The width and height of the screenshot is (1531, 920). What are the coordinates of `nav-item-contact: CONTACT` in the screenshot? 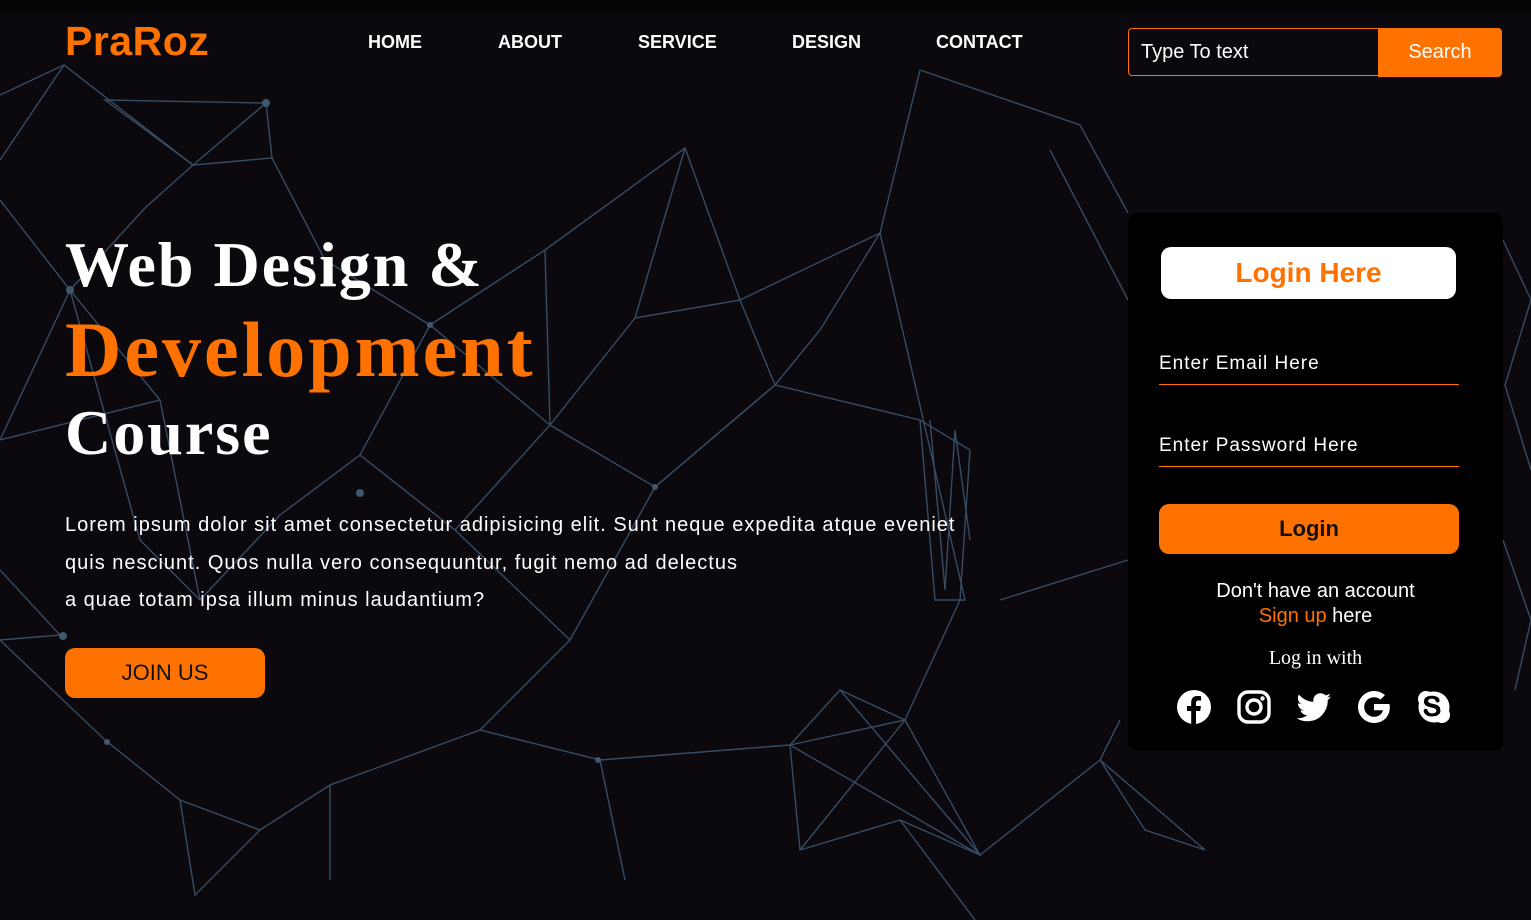 It's located at (979, 42).